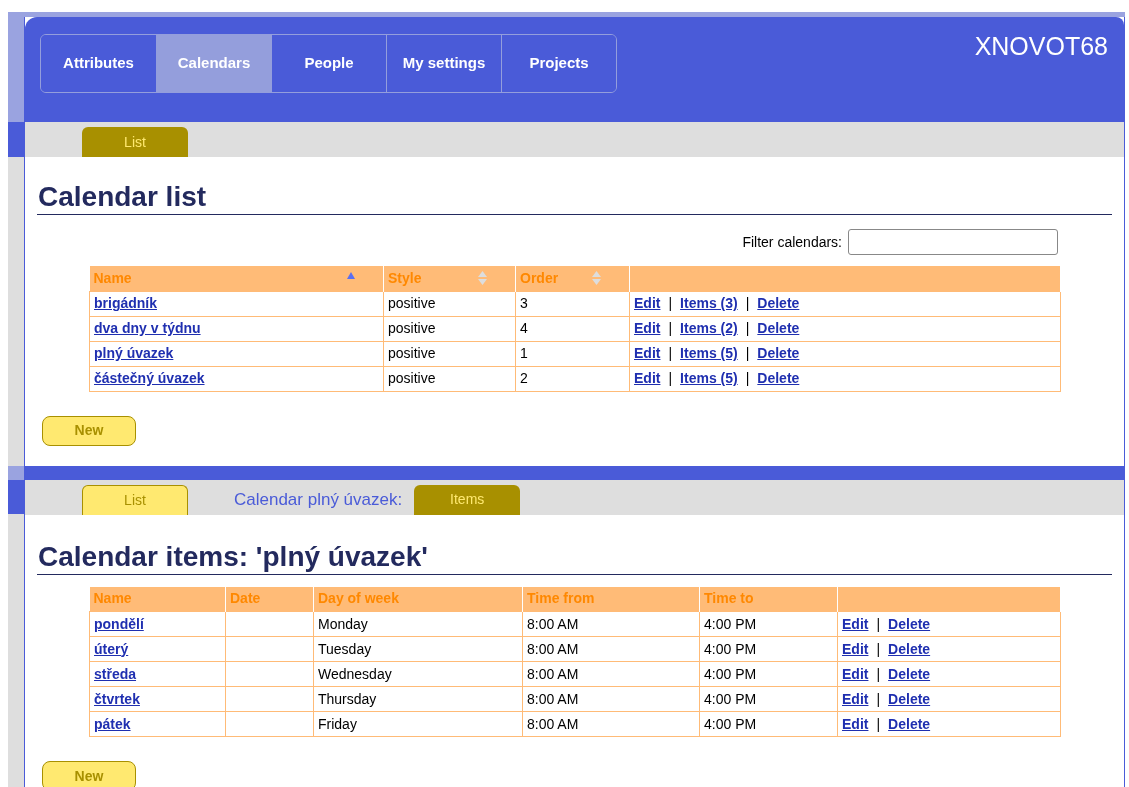 The height and width of the screenshot is (787, 1129). I want to click on row-link: plný úvazek, so click(134, 353).